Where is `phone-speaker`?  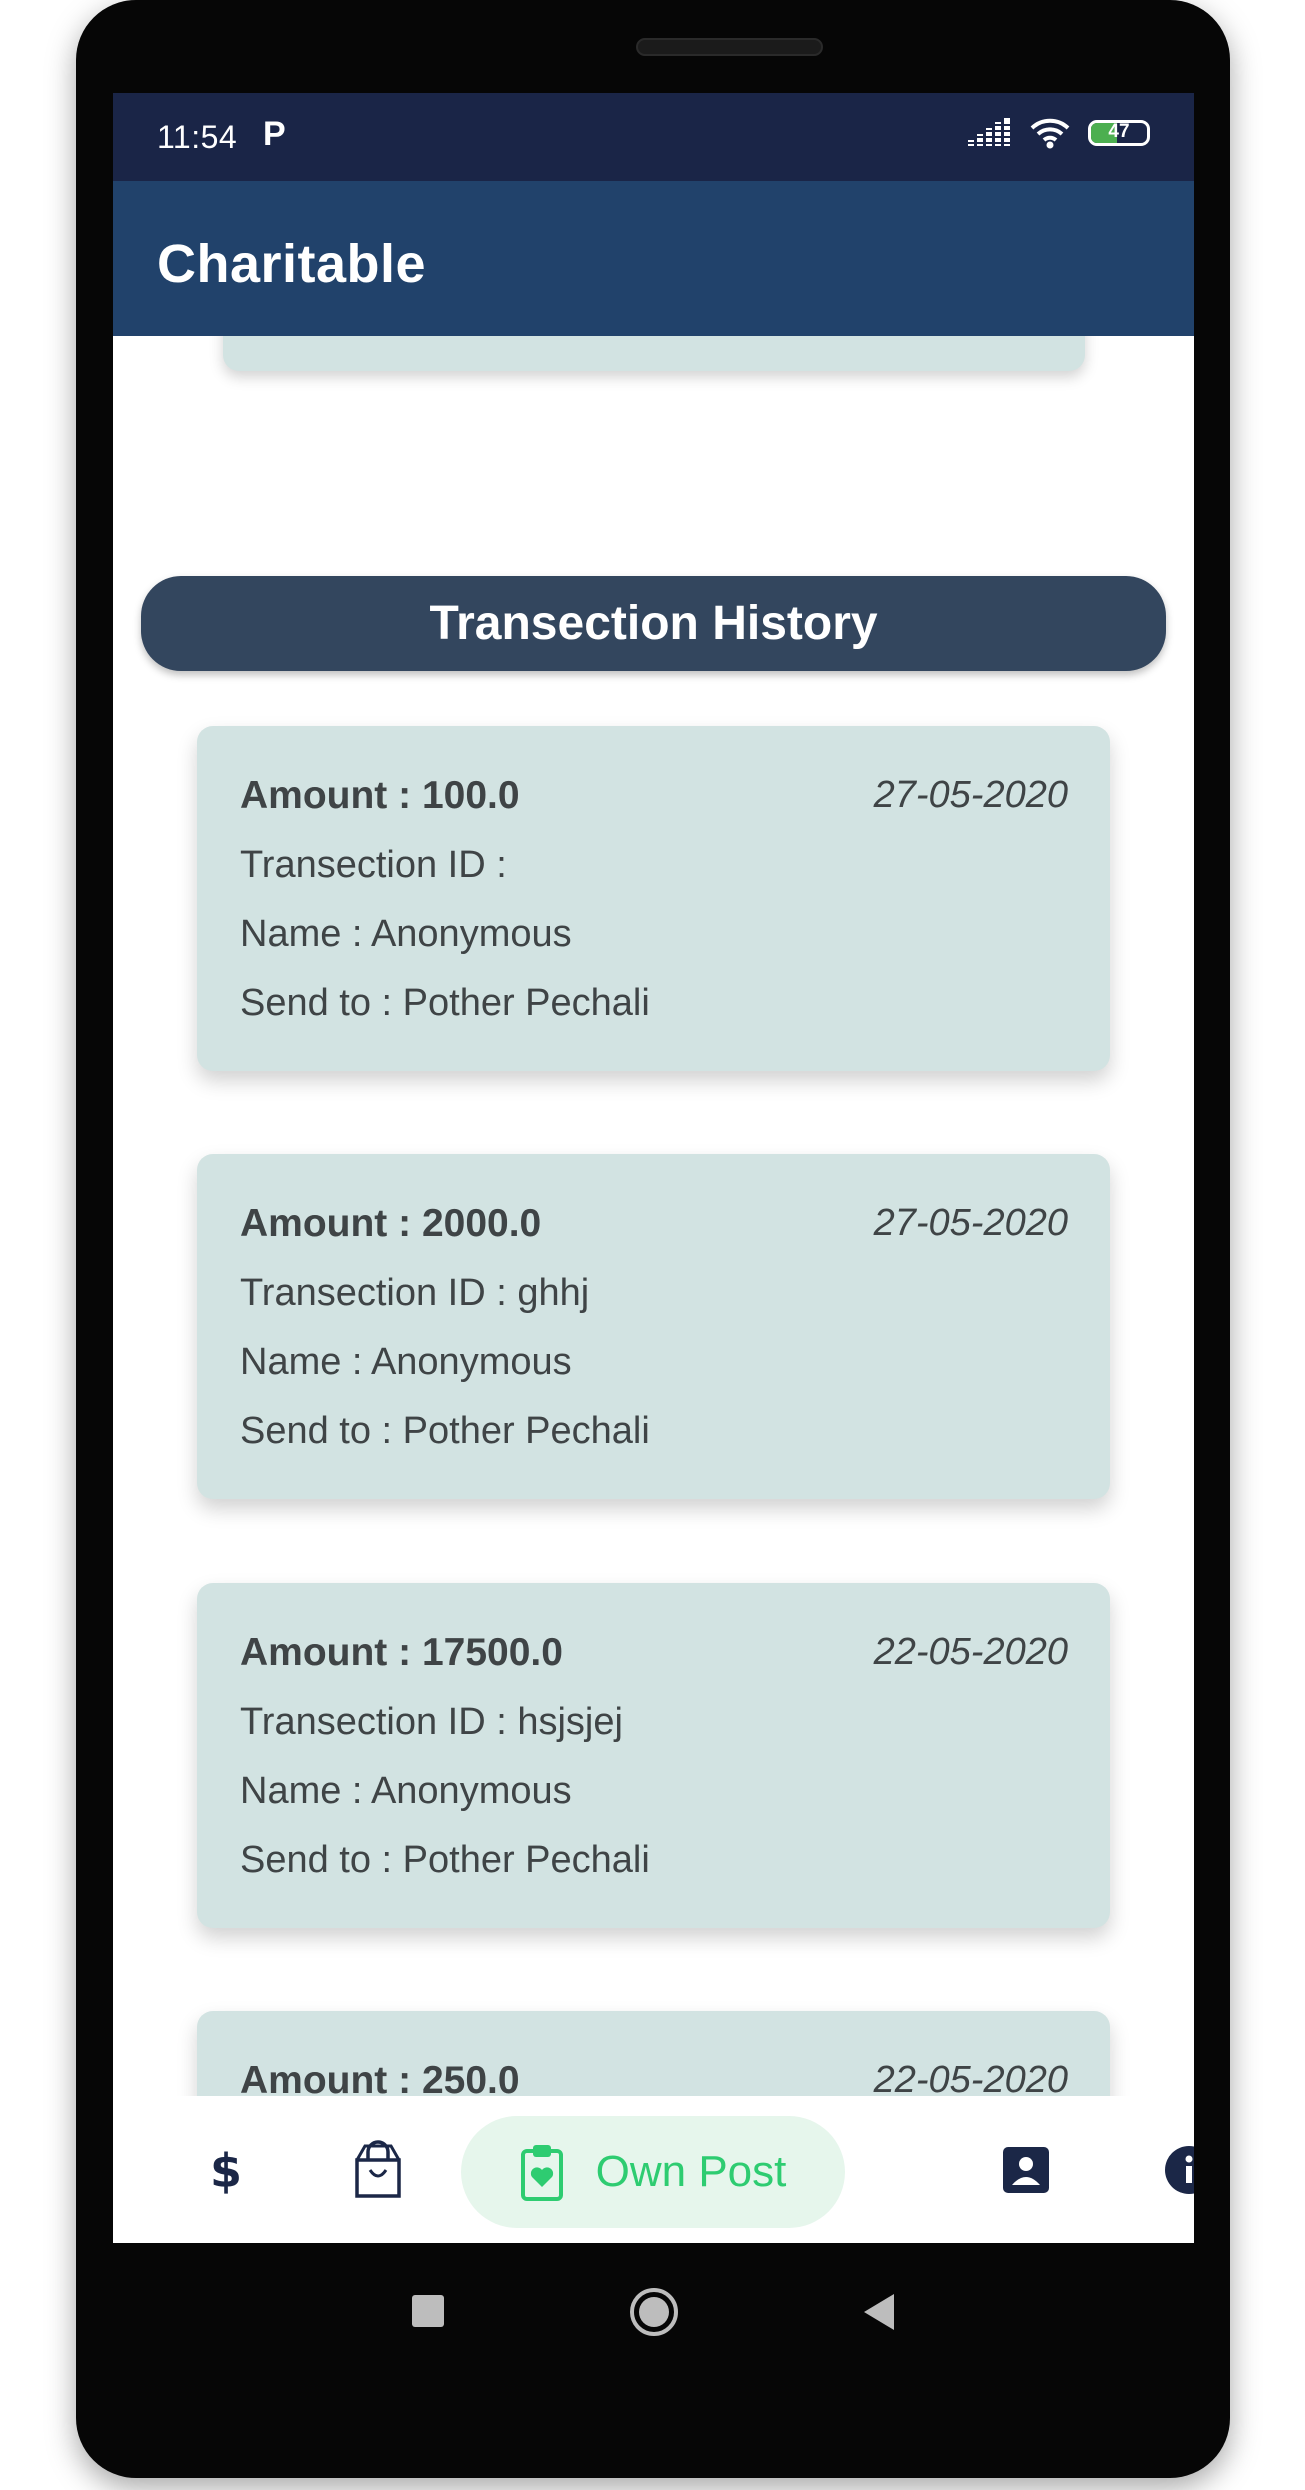
phone-speaker is located at coordinates (729, 47).